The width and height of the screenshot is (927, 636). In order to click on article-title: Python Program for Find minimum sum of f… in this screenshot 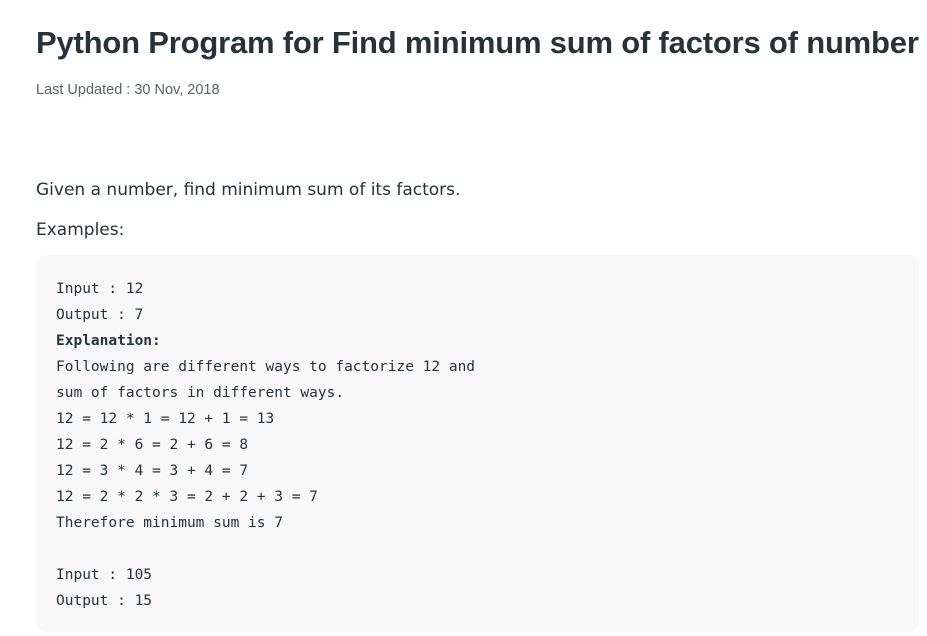, I will do `click(477, 42)`.